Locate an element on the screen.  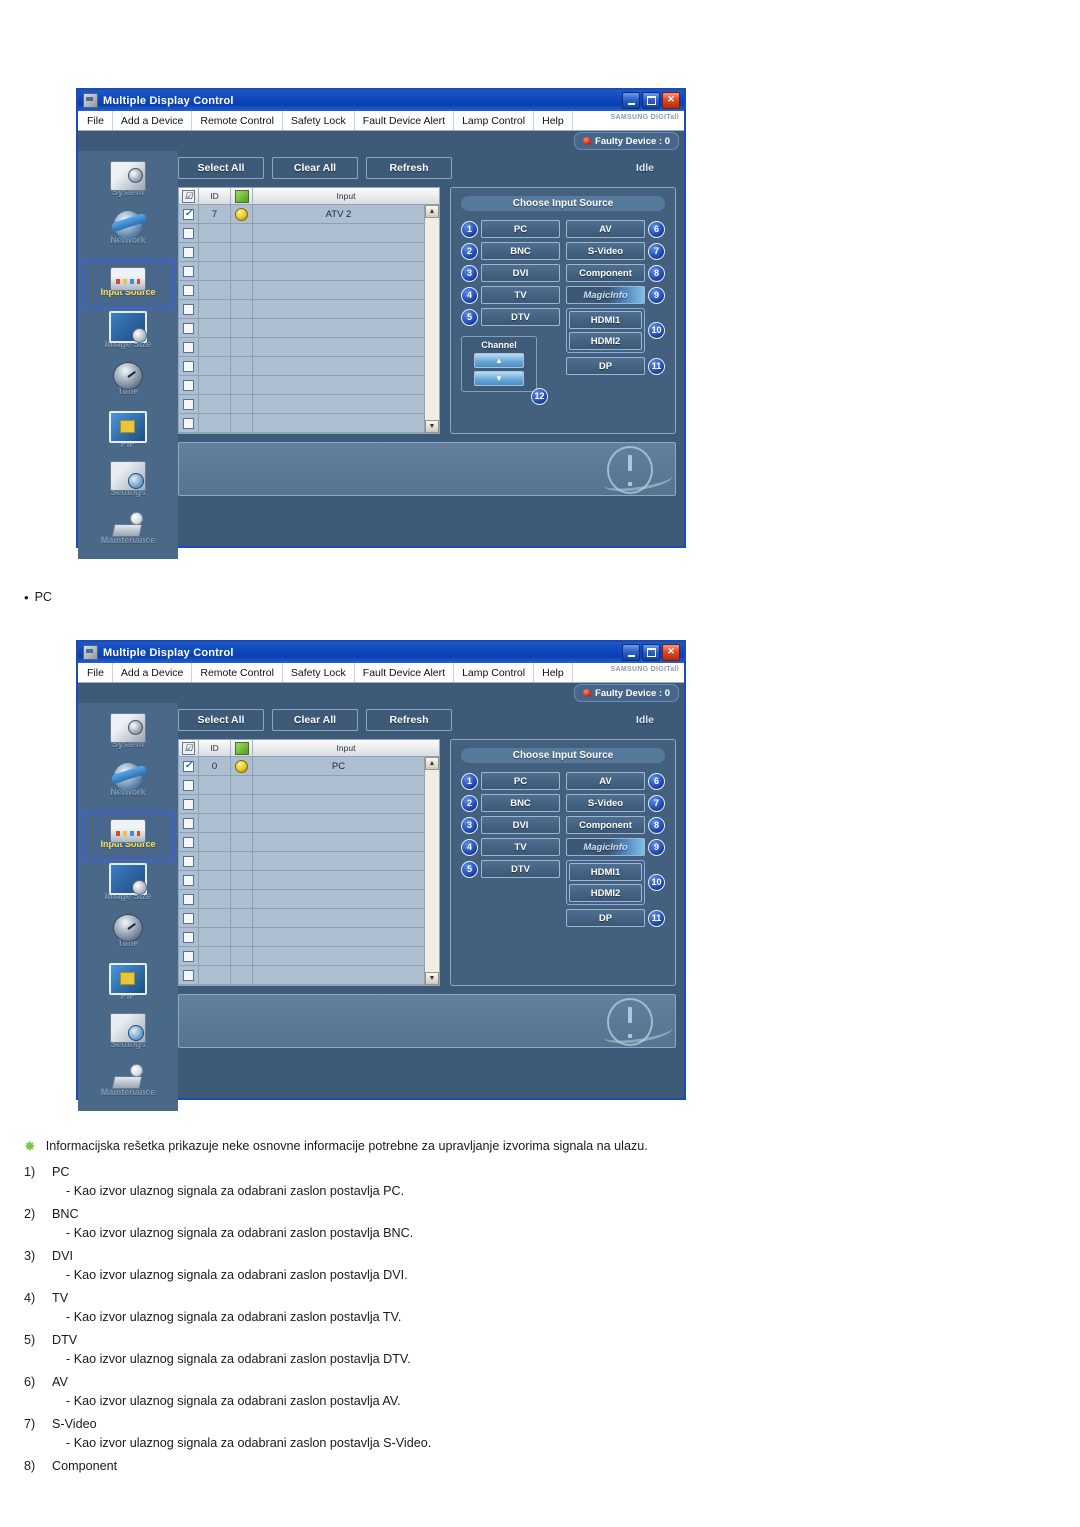
menu-item-remote-control: Remote Control is located at coordinates (237, 120).